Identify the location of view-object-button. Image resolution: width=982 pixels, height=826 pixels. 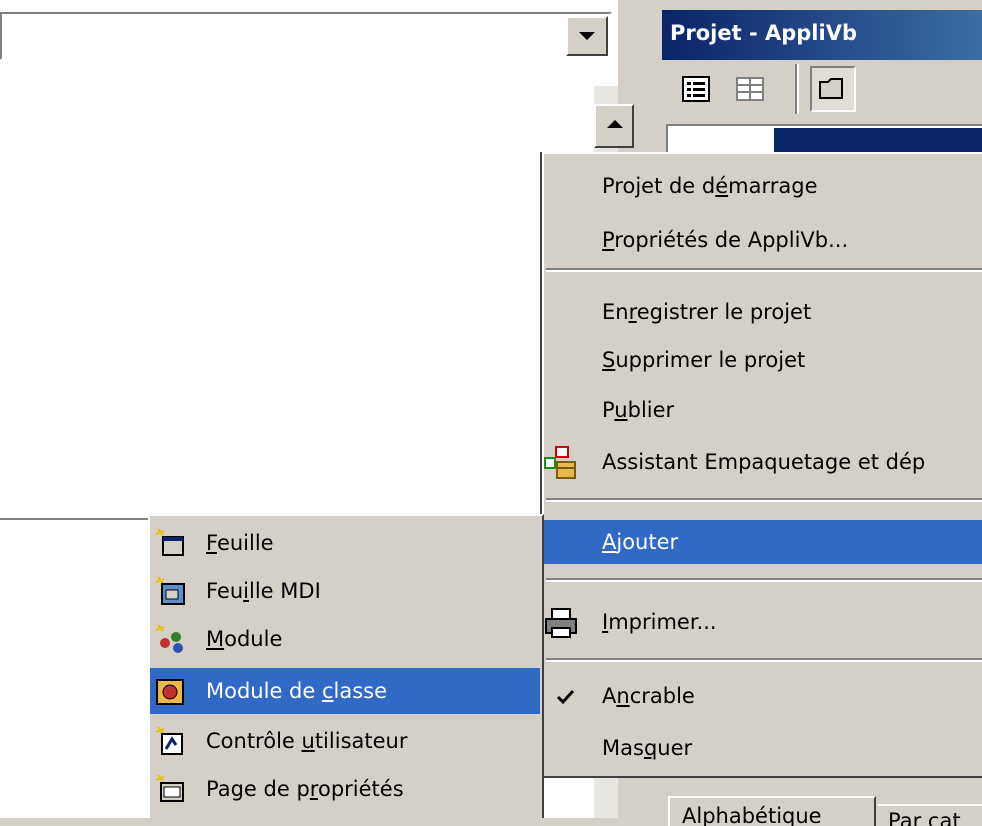
(750, 90).